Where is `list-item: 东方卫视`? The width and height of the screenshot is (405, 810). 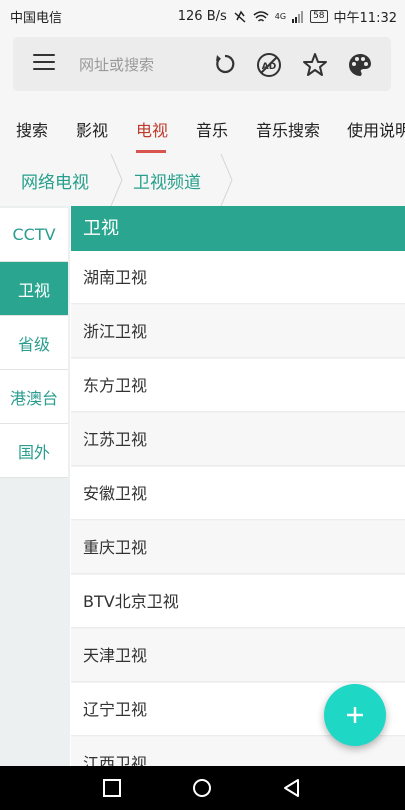
list-item: 东方卫视 is located at coordinates (238, 385).